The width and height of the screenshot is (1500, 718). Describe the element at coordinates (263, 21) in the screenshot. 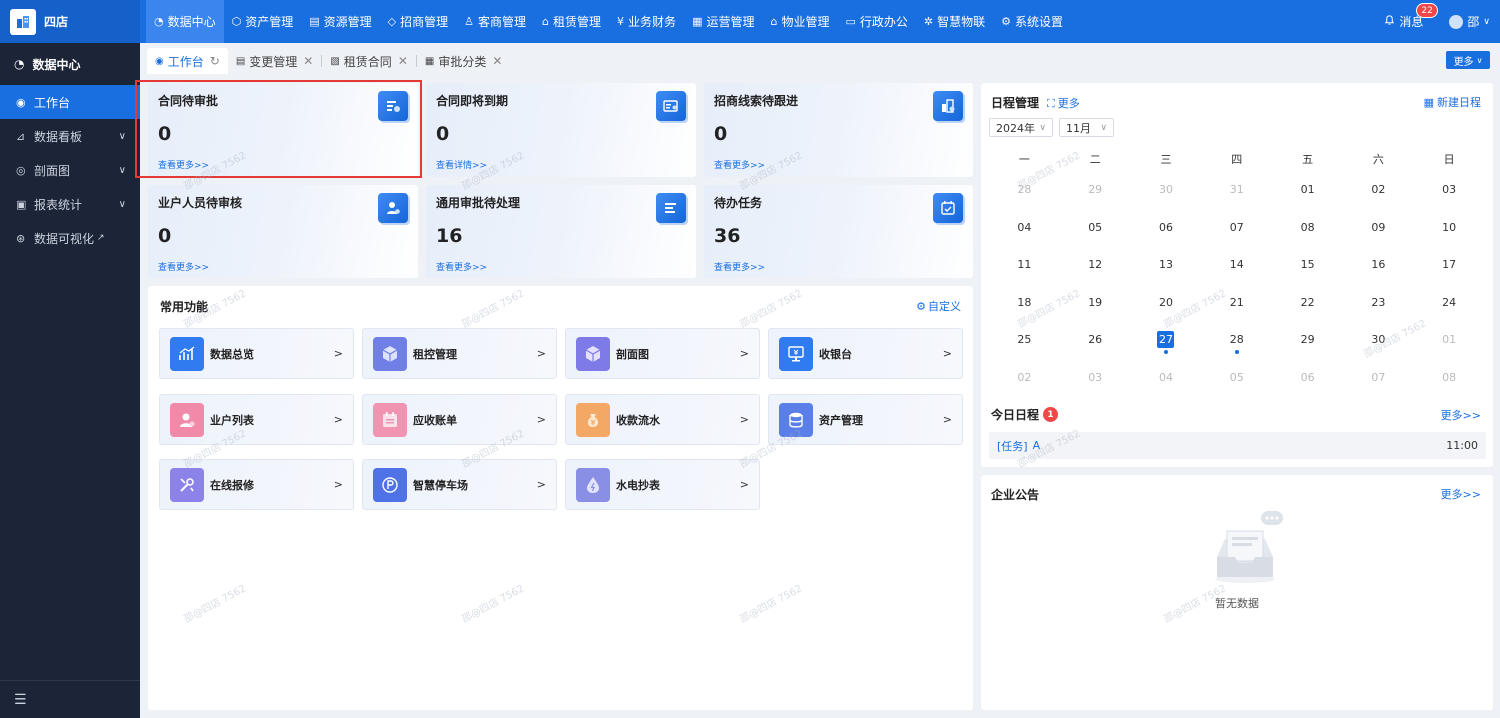

I see `nav-asset-management: ⬡ 资产管理` at that location.